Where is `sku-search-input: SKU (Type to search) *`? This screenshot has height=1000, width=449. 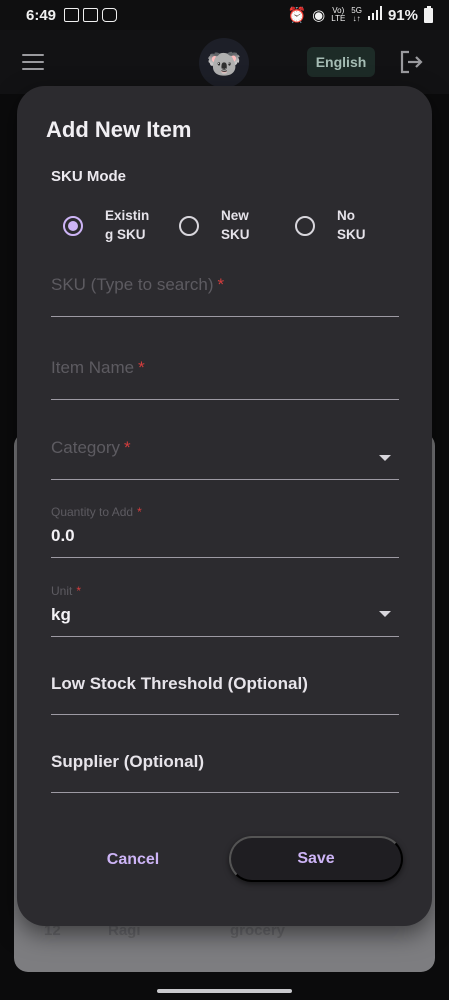
sku-search-input: SKU (Type to search) * is located at coordinates (225, 291).